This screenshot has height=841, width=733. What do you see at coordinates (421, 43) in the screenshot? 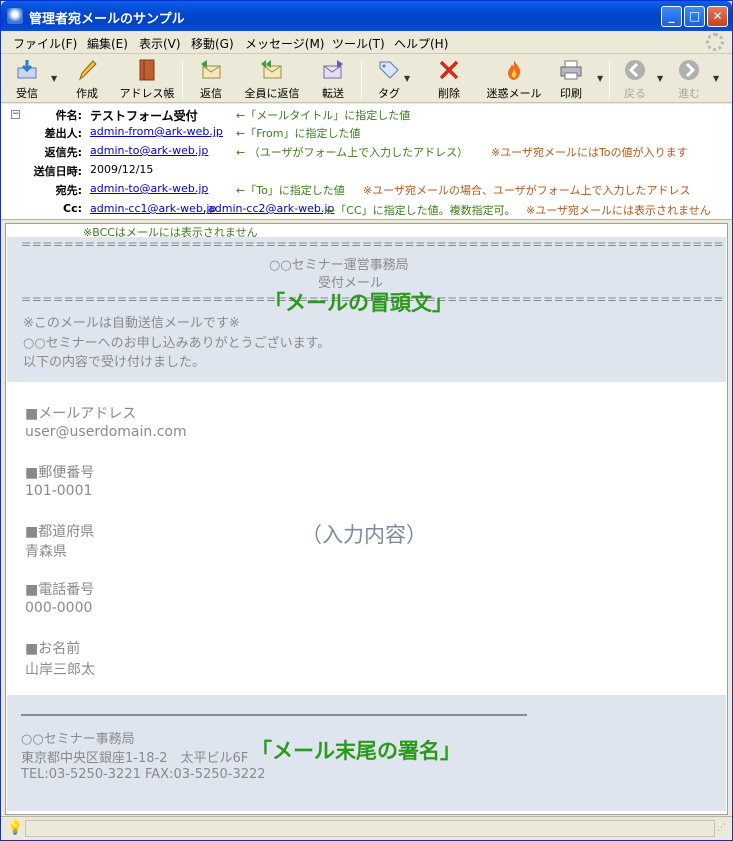
I see `menu-help: ヘルプ(H)` at bounding box center [421, 43].